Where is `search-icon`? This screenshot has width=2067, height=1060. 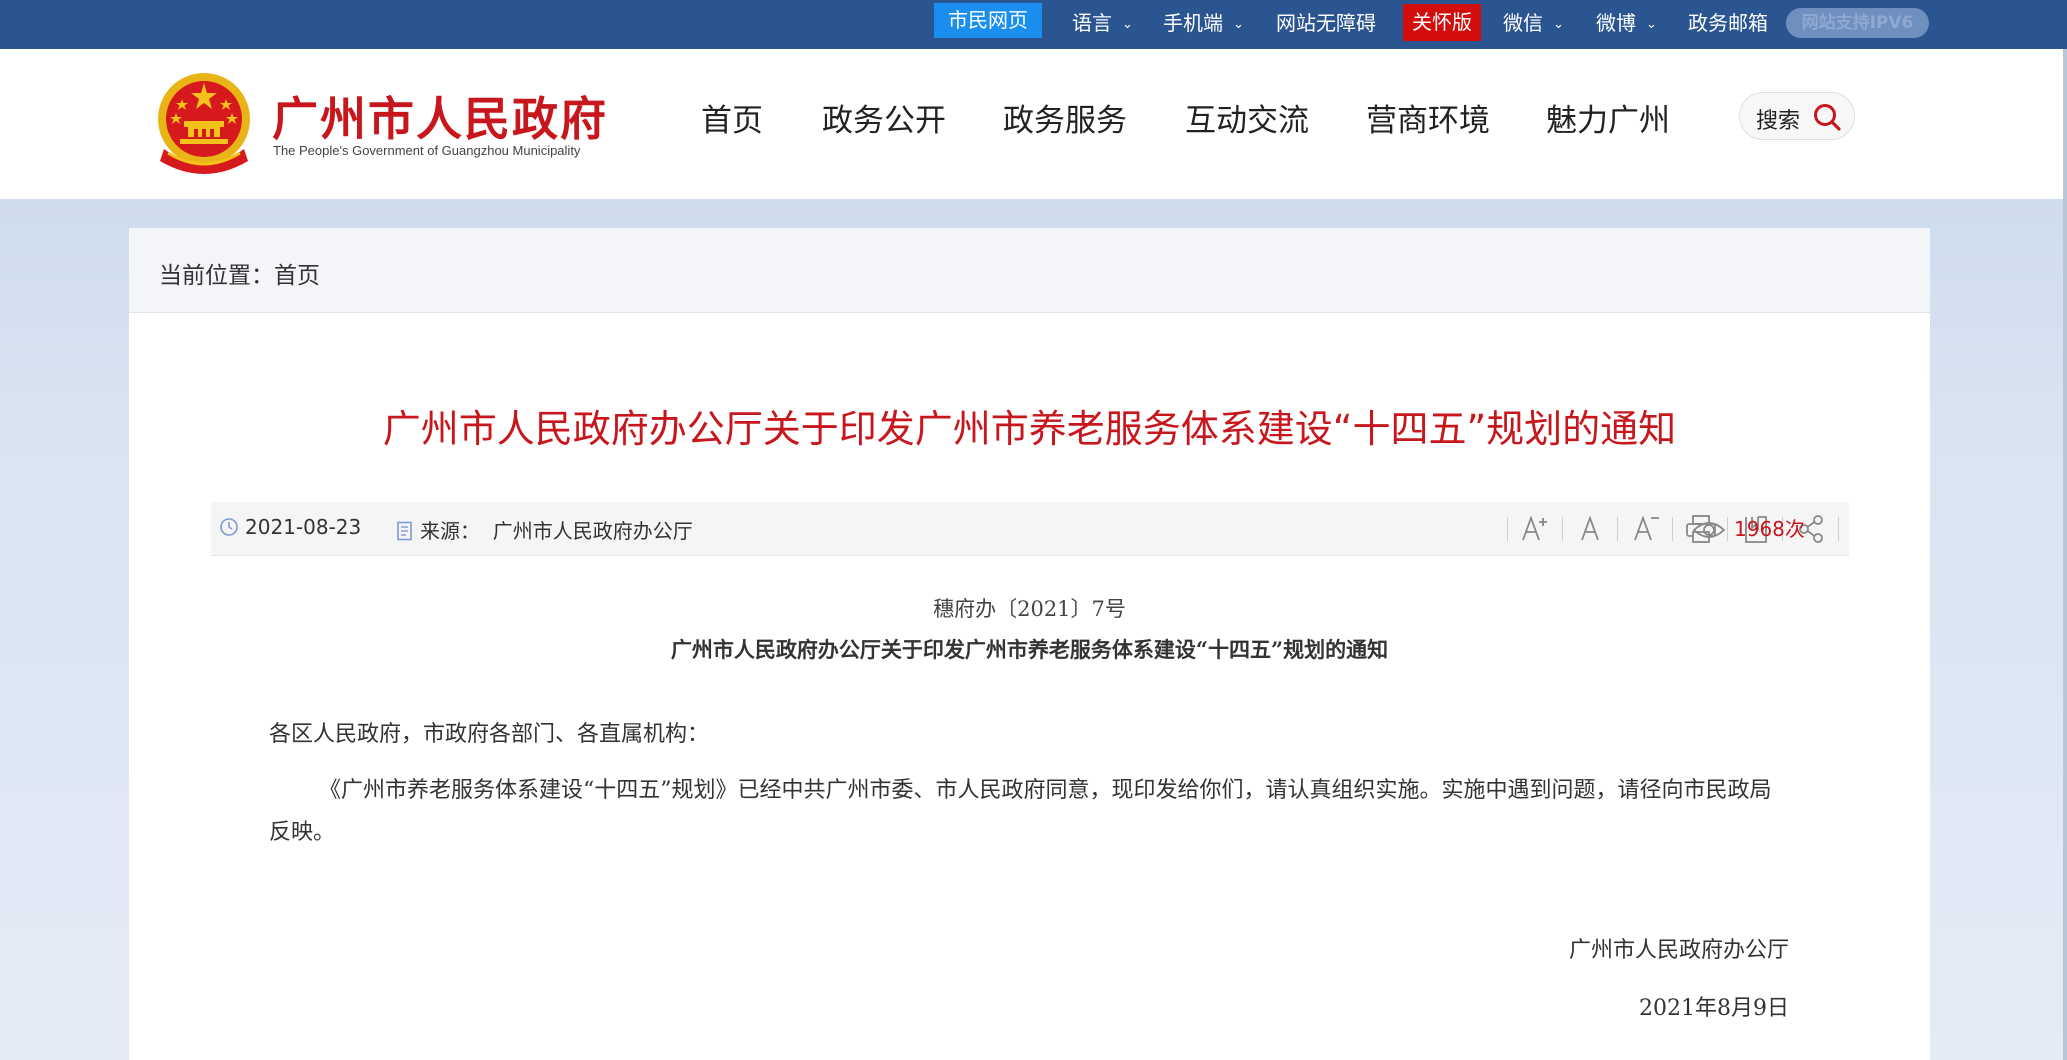
search-icon is located at coordinates (1827, 117).